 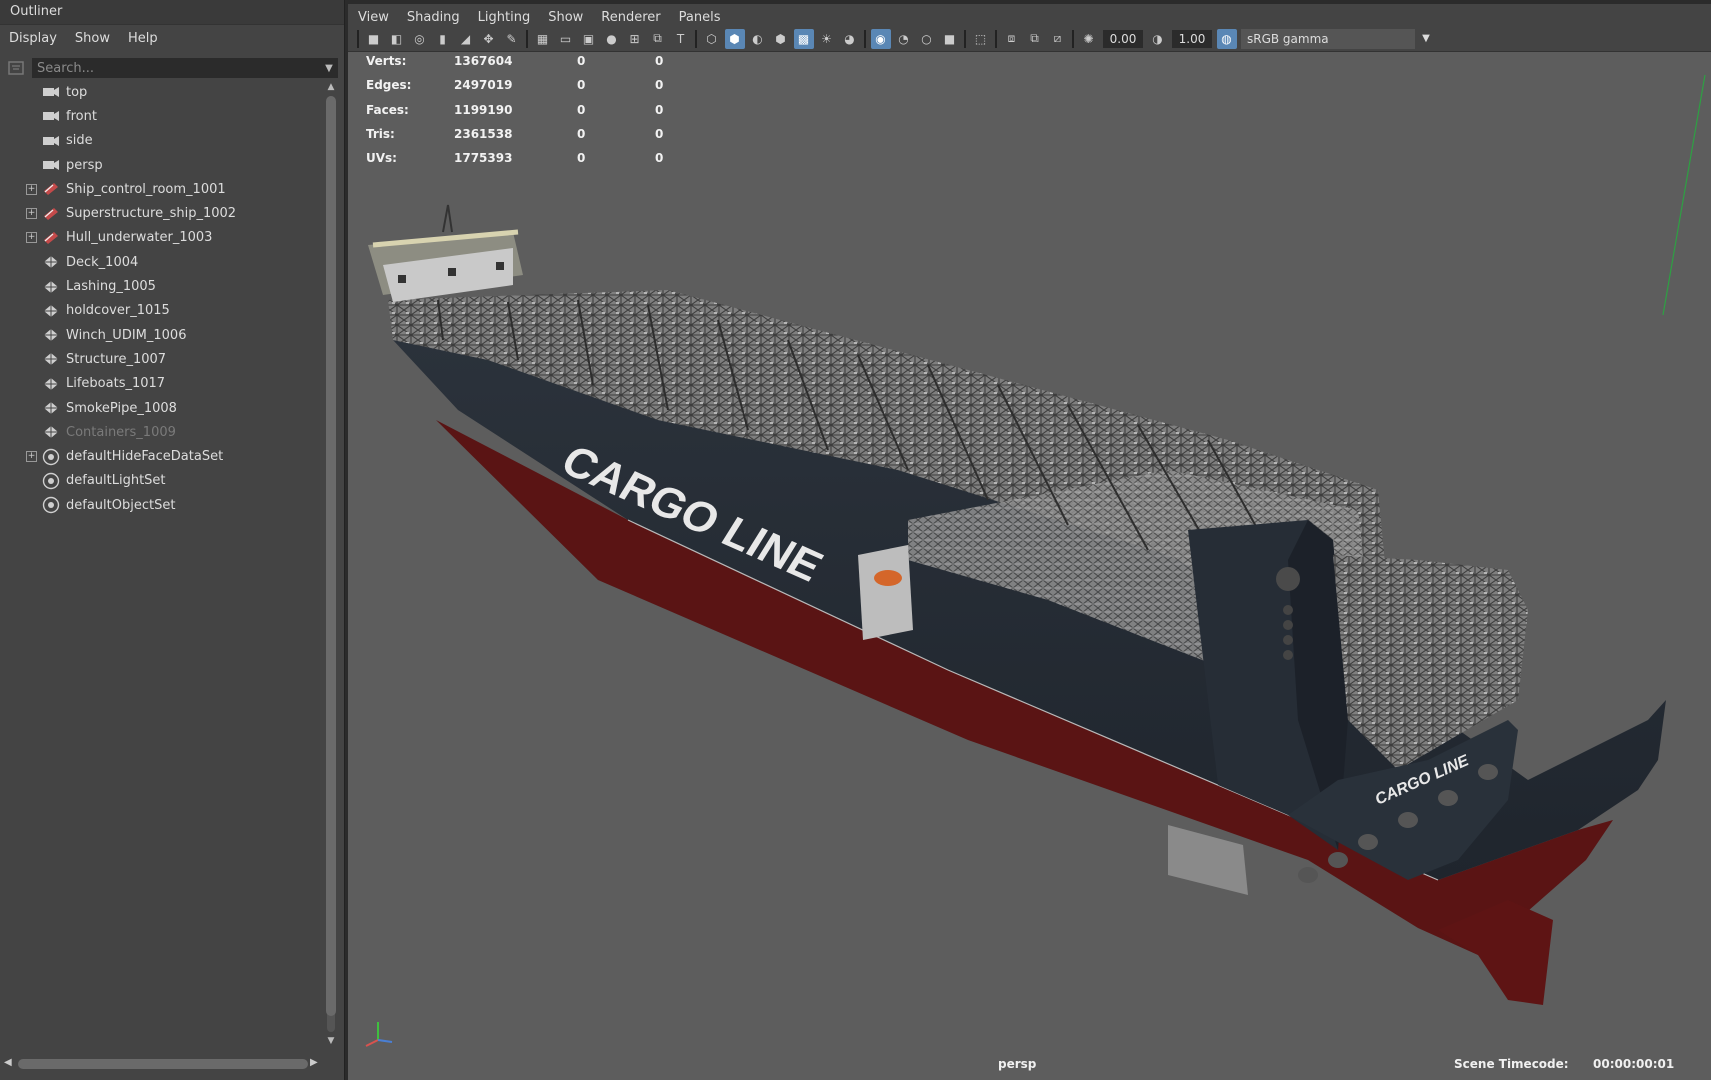 I want to click on camera-attributes-icon: ◧, so click(x=397, y=39).